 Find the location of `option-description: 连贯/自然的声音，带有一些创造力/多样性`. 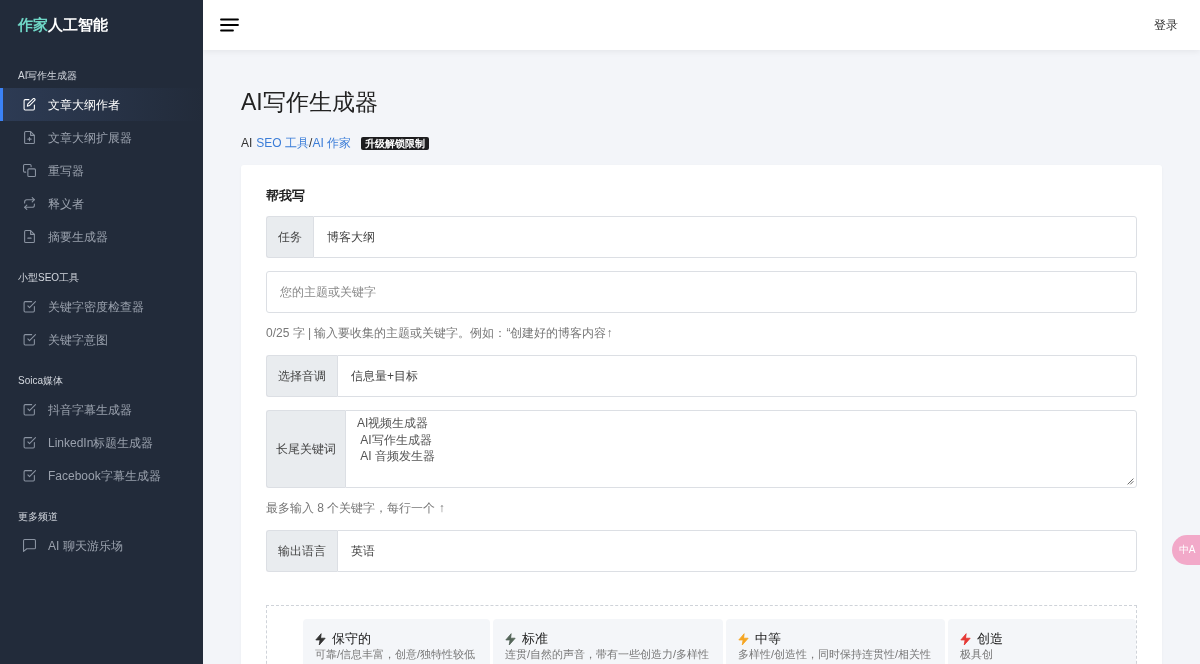

option-description: 连贯/自然的声音，带有一些创造力/多样性 is located at coordinates (607, 654).